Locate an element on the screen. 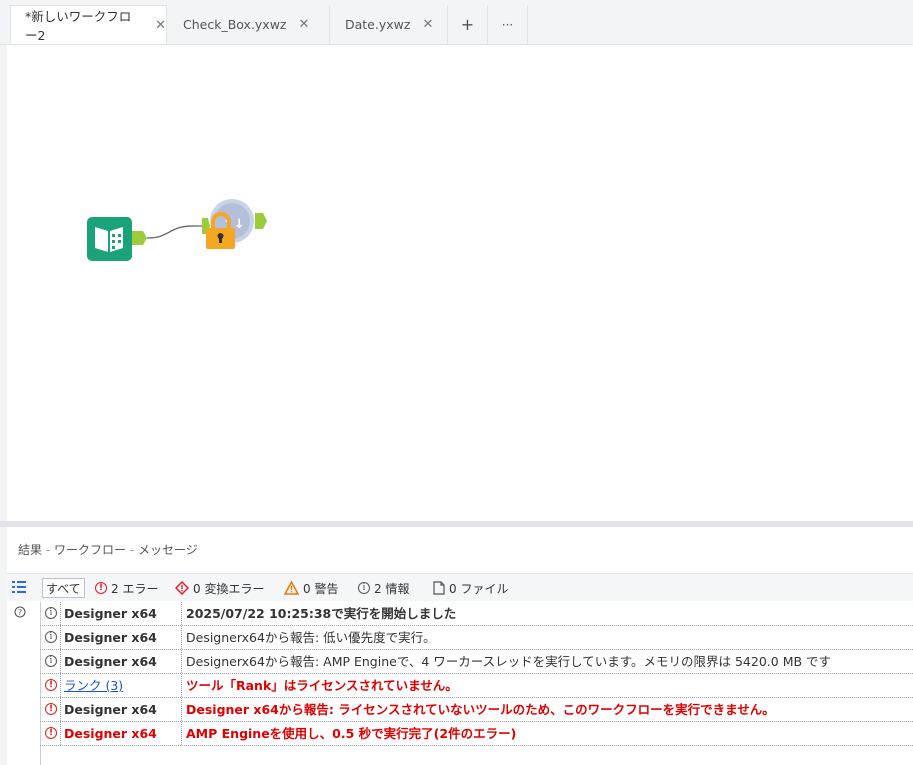  canvas-left-edge is located at coordinates (3, 405).